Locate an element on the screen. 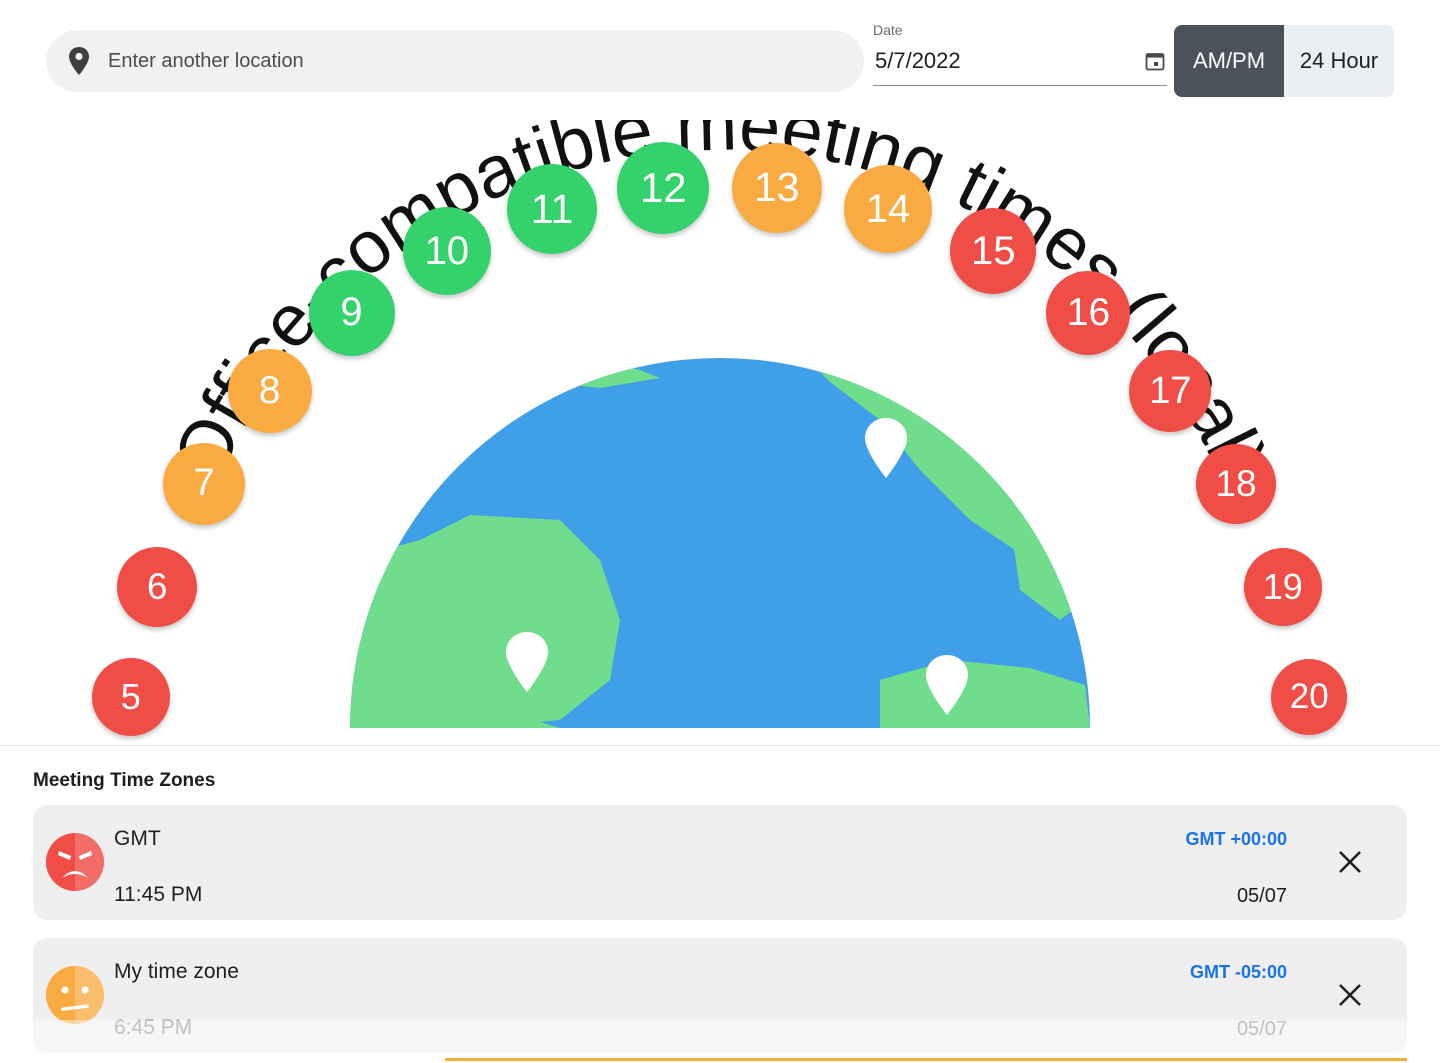  hour-badge-label: 14 is located at coordinates (888, 208).